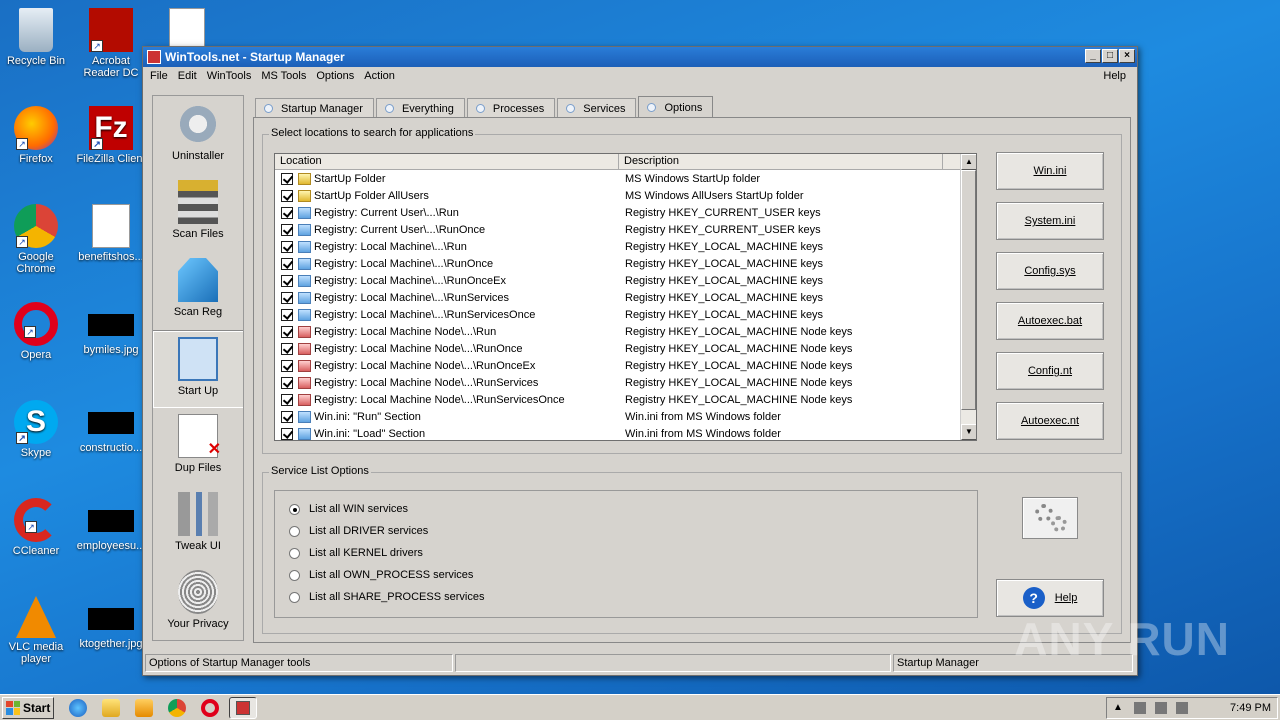 This screenshot has width=1280, height=720. I want to click on menu-options: Options, so click(335, 76).